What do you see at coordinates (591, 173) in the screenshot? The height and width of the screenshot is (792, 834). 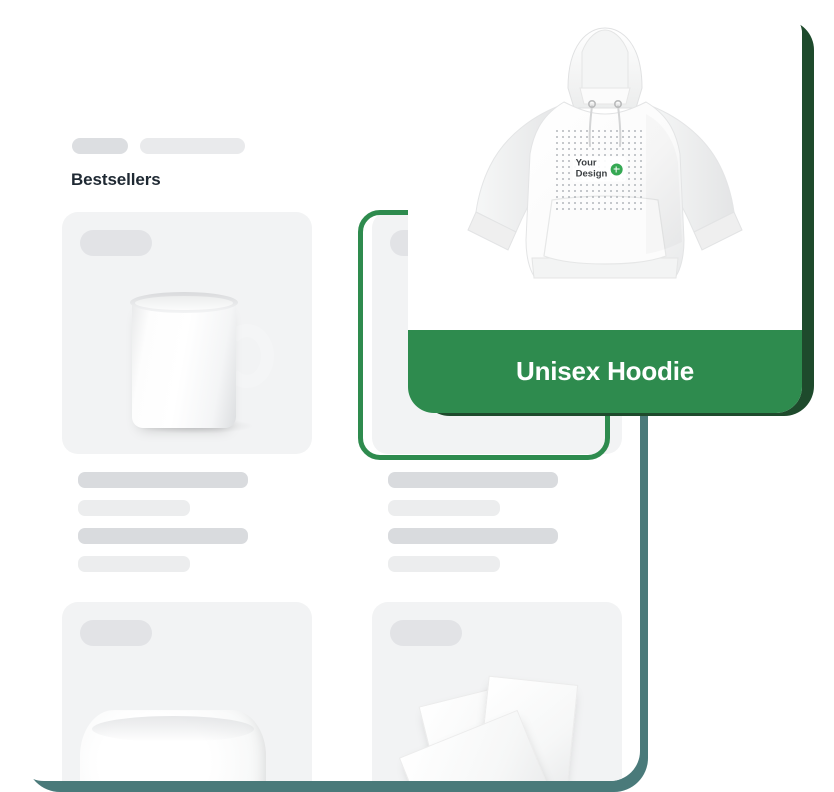 I see `design-line-2: Design` at bounding box center [591, 173].